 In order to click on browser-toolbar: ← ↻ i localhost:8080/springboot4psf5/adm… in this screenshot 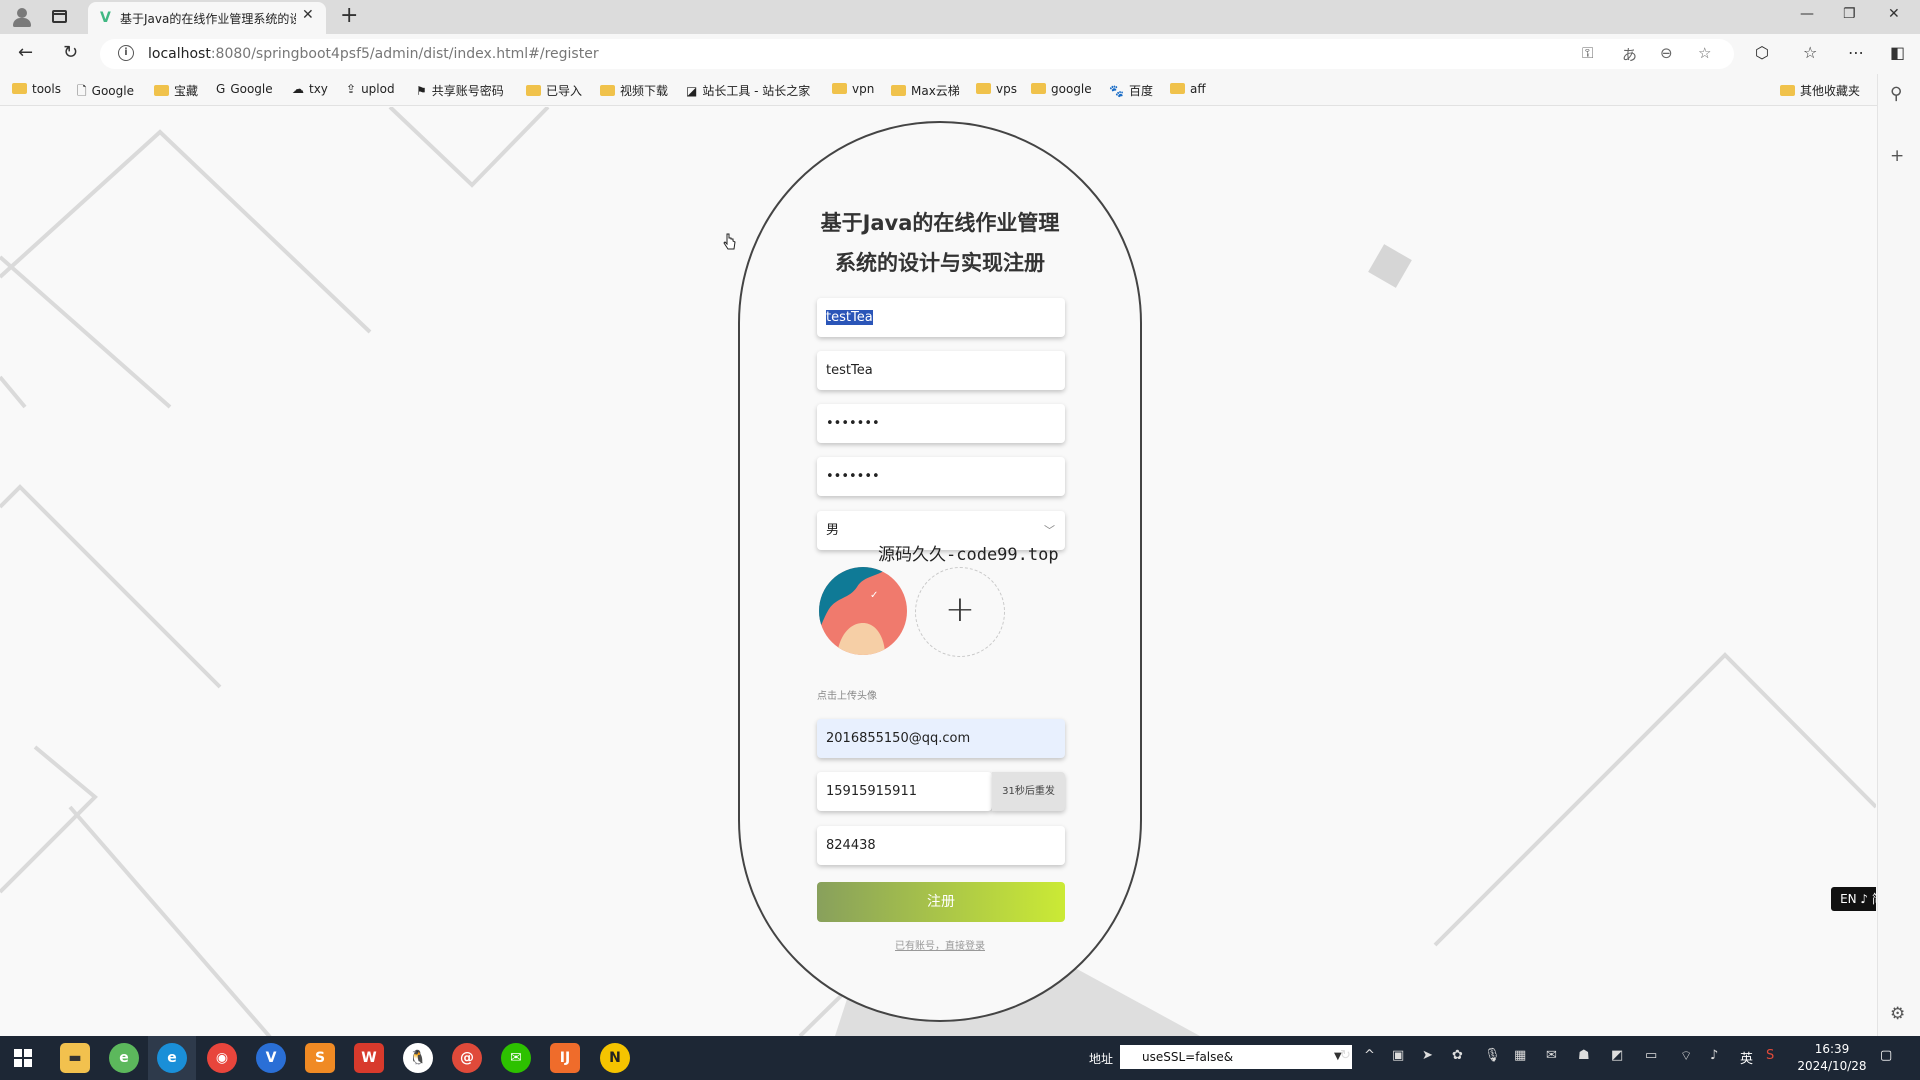, I will do `click(960, 54)`.